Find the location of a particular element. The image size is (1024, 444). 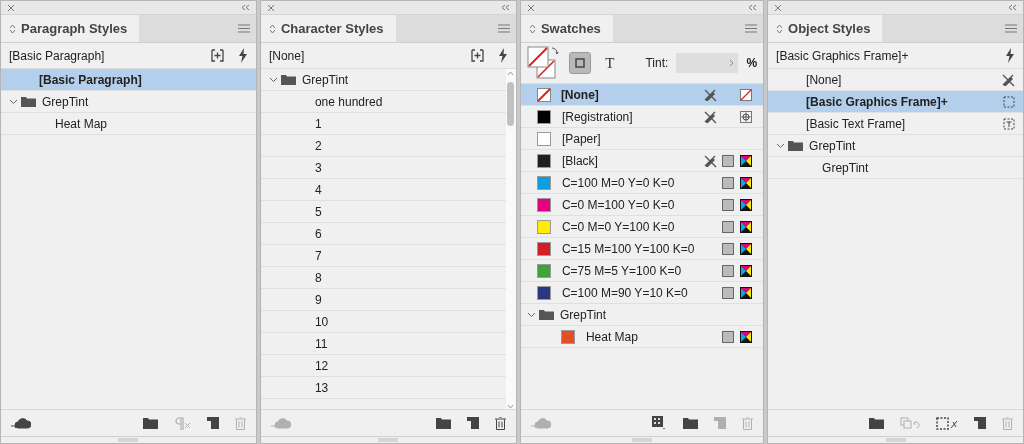

text-format-button: T is located at coordinates (609, 63).